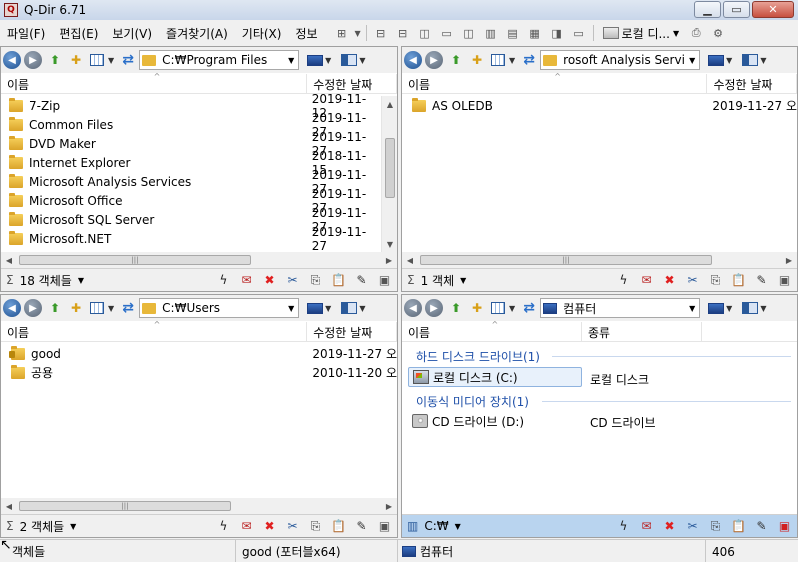  Describe the element at coordinates (219, 60) in the screenshot. I see `address-bar: C:₩Program Files ▼` at that location.